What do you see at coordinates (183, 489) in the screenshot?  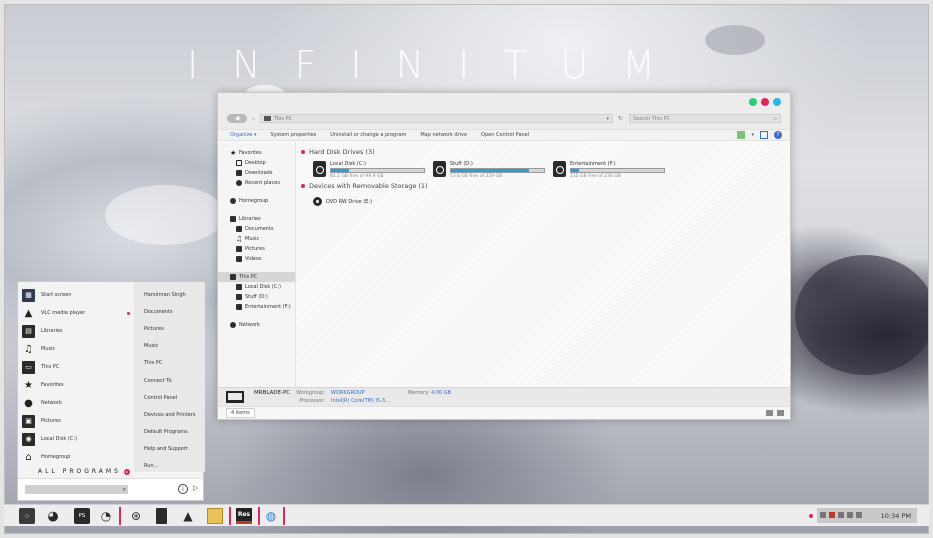 I see `power-icon: i` at bounding box center [183, 489].